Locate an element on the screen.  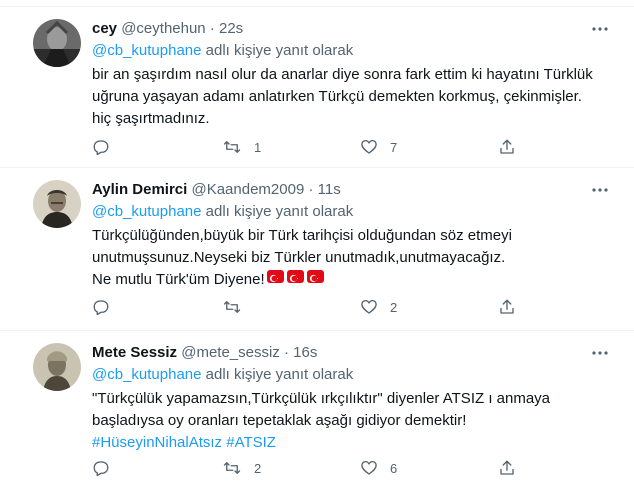
tweet-header: Aylin Demirci @Kaandem2009 · 11s is located at coordinates (216, 190).